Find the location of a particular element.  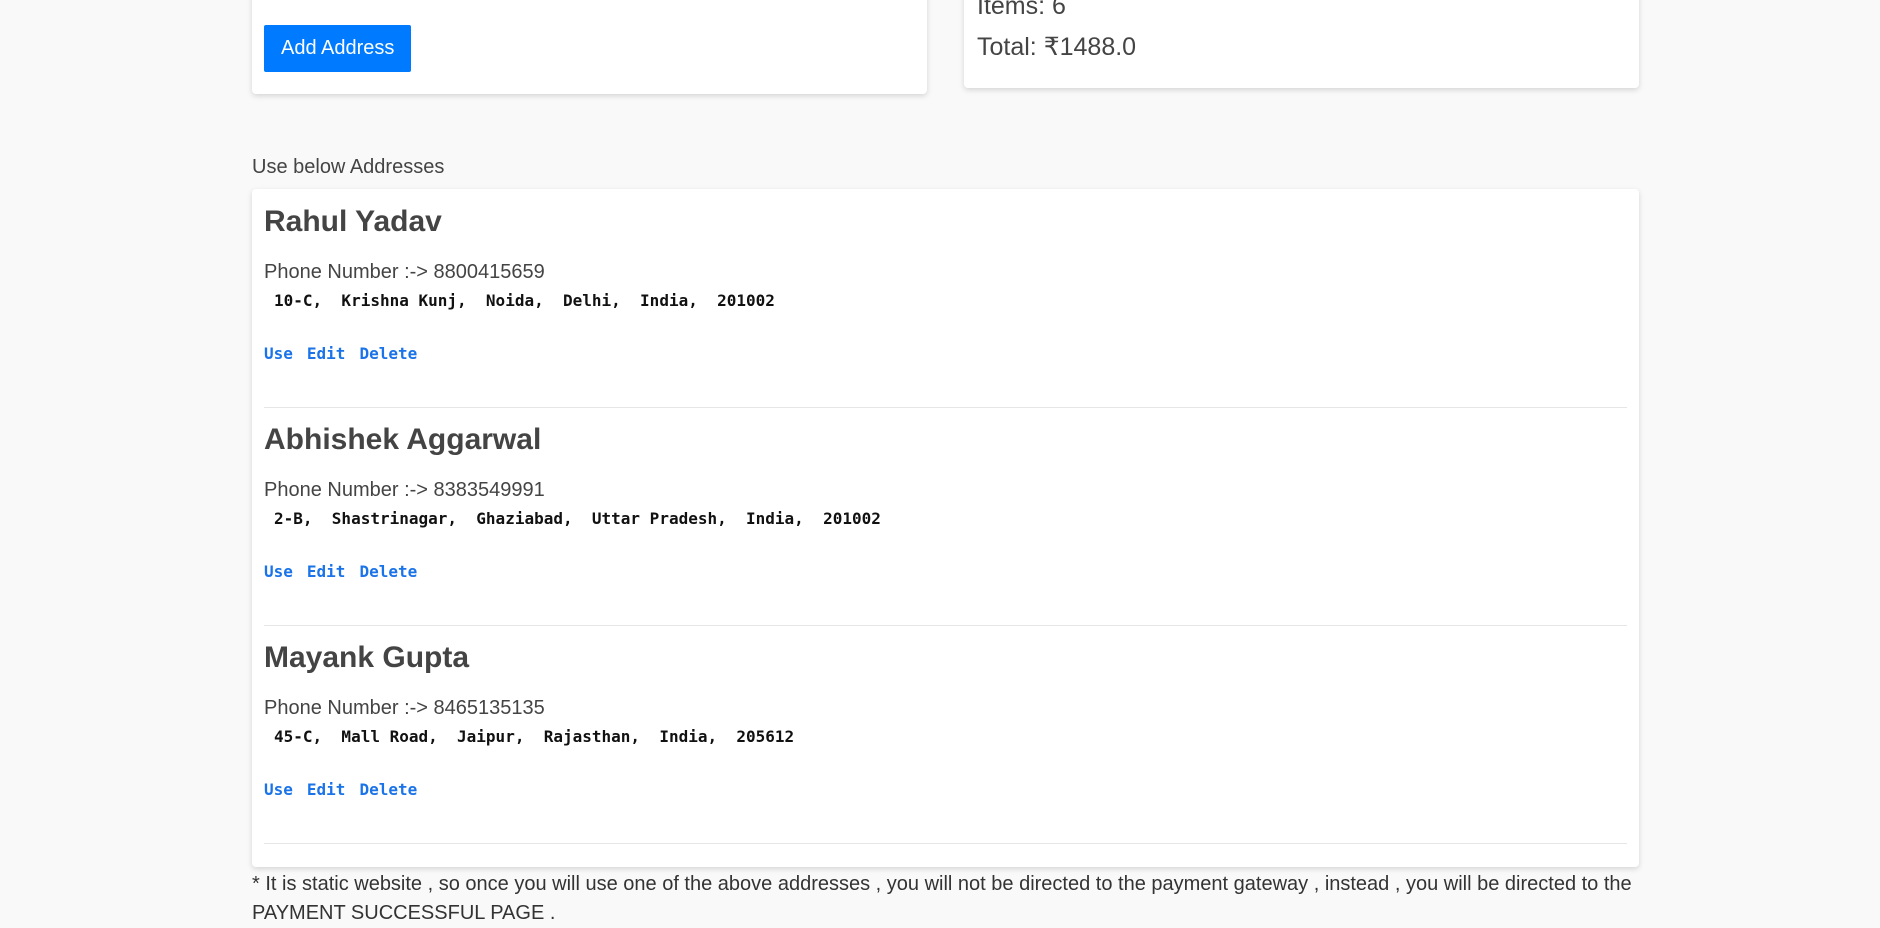

address-name: Mayank Gupta is located at coordinates (367, 657).